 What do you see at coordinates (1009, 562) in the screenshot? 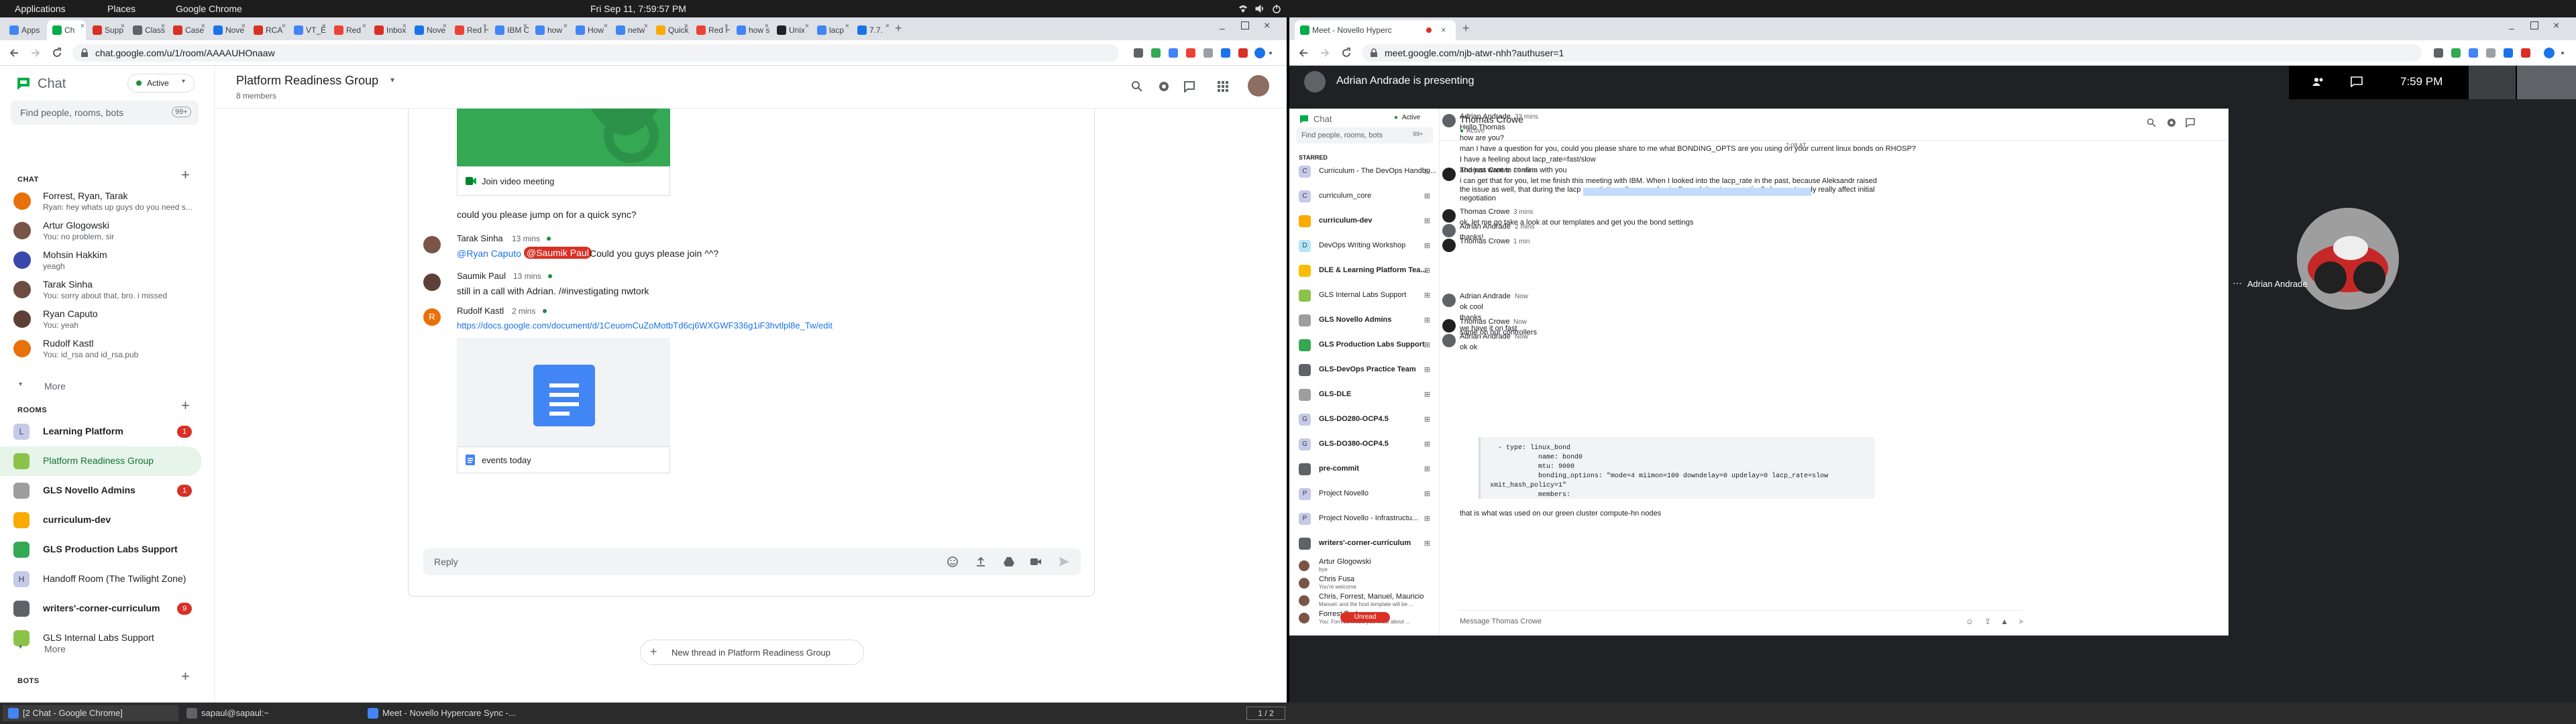
I see `drive-icon` at bounding box center [1009, 562].